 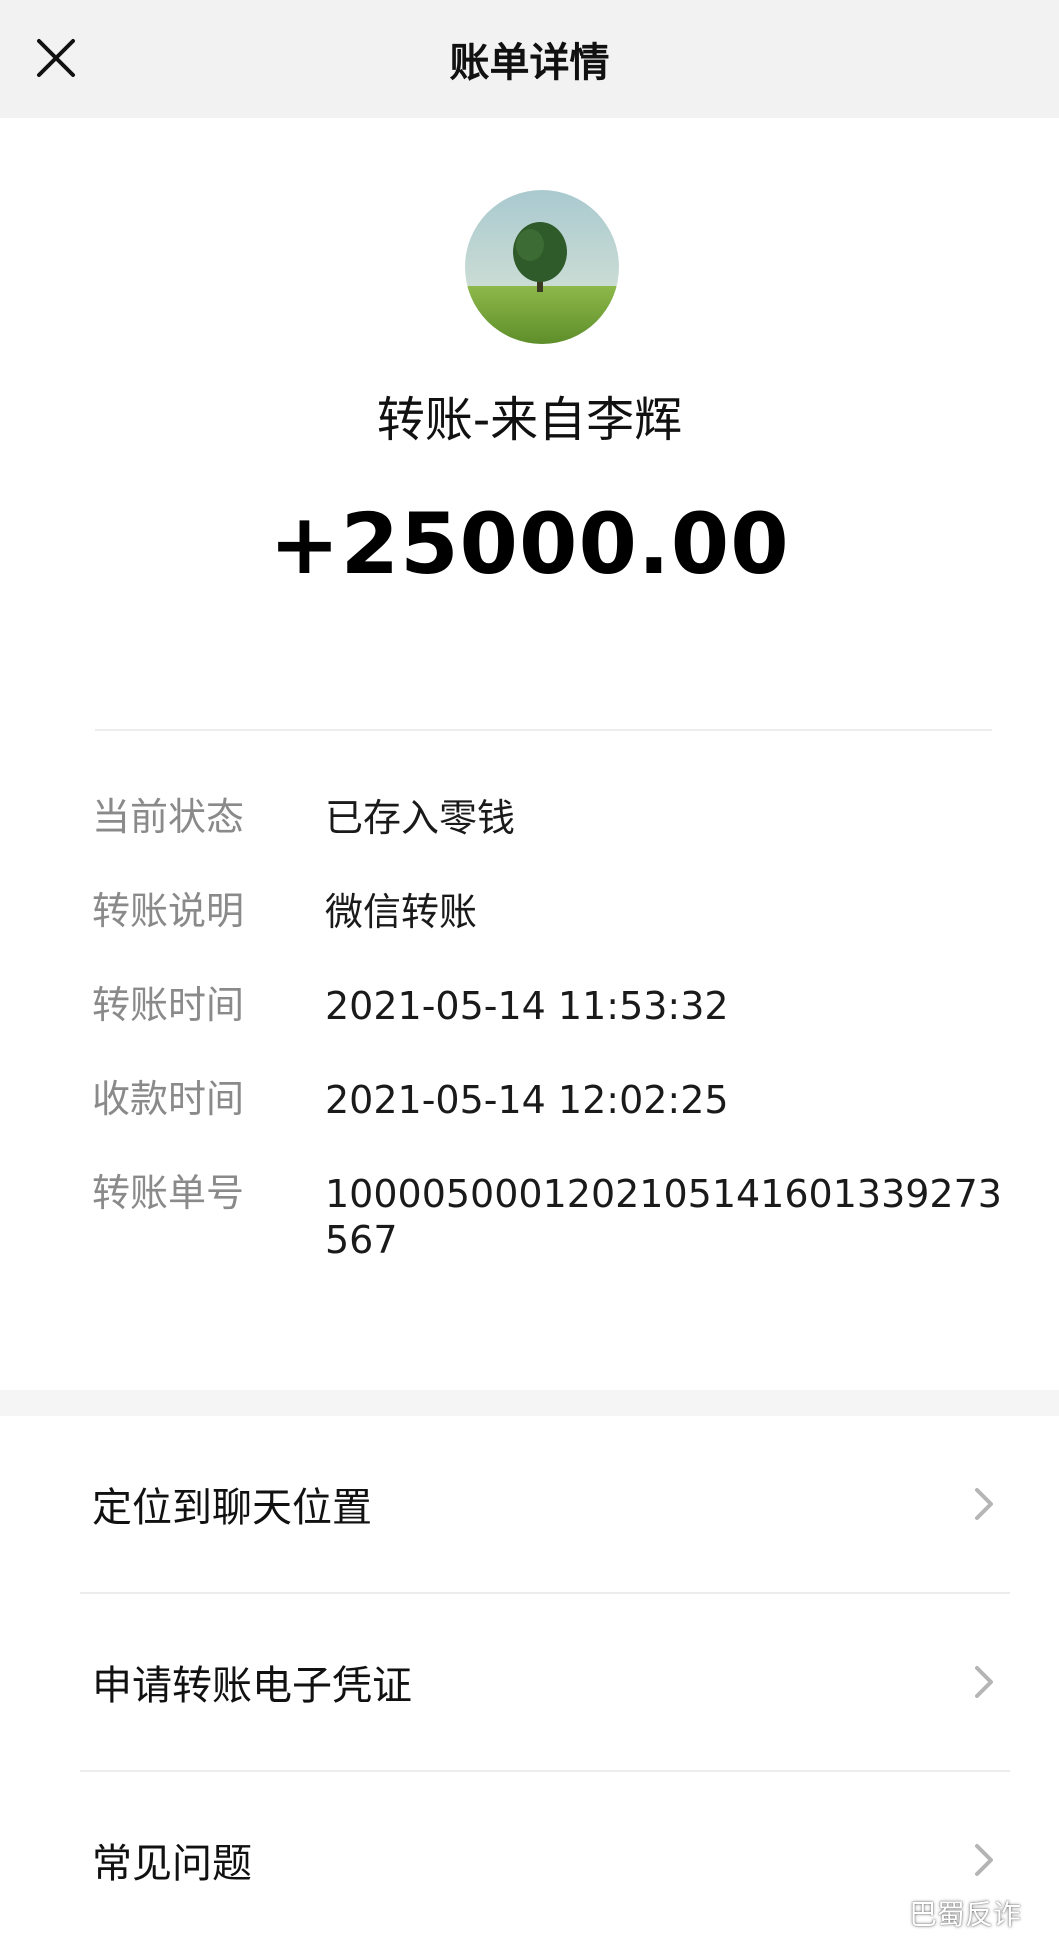 I want to click on detail-row-status: 当前状态 已存入零钱, so click(x=552, y=818).